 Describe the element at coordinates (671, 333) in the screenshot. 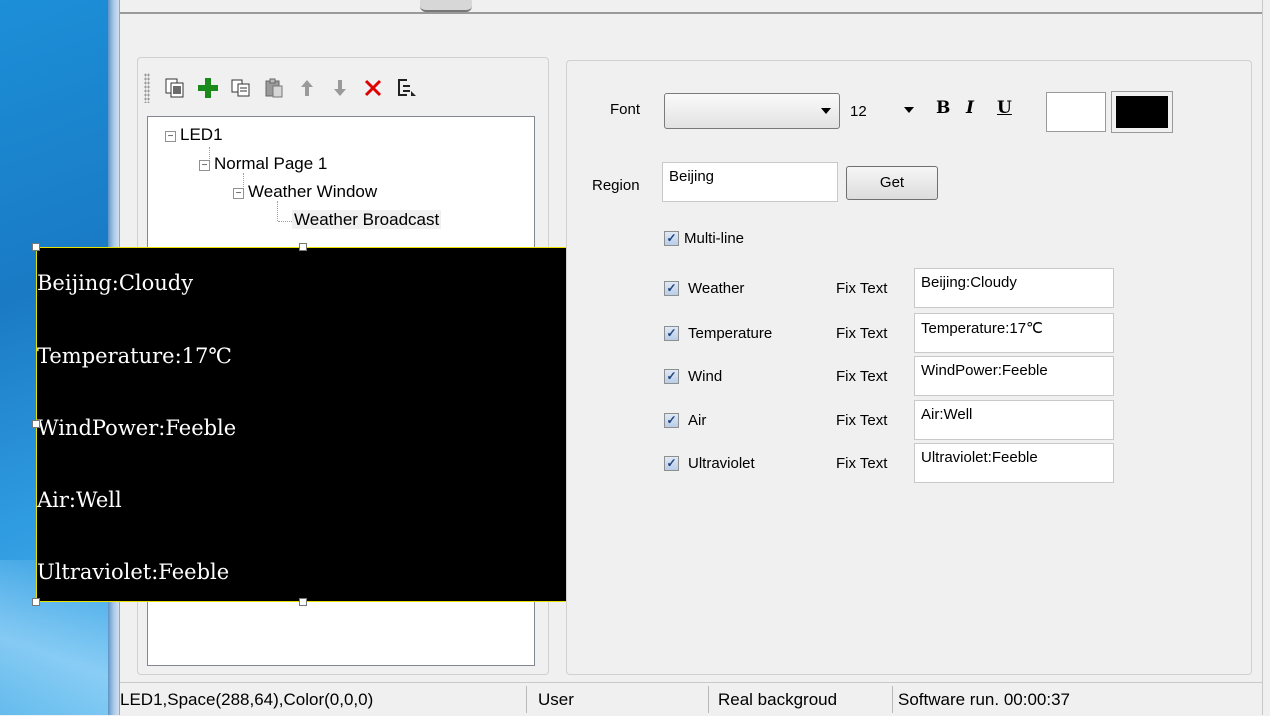

I see `temperature-checkbox: ✓` at that location.